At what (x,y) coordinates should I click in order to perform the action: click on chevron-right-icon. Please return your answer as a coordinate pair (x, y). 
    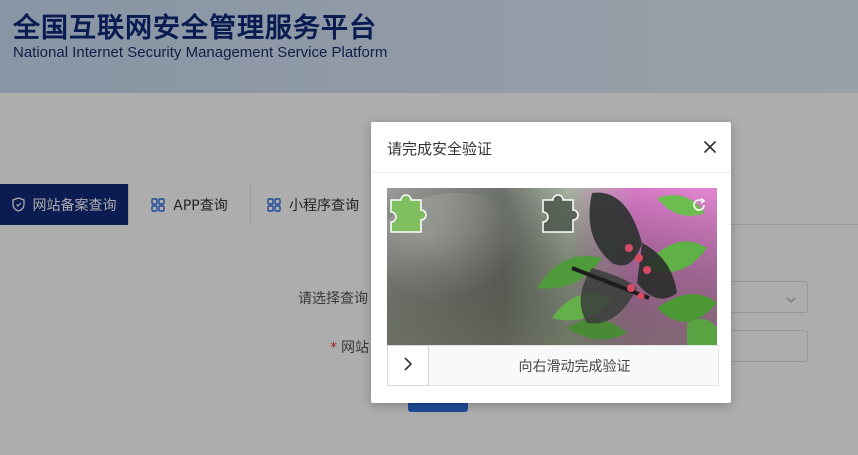
    Looking at the image, I should click on (408, 366).